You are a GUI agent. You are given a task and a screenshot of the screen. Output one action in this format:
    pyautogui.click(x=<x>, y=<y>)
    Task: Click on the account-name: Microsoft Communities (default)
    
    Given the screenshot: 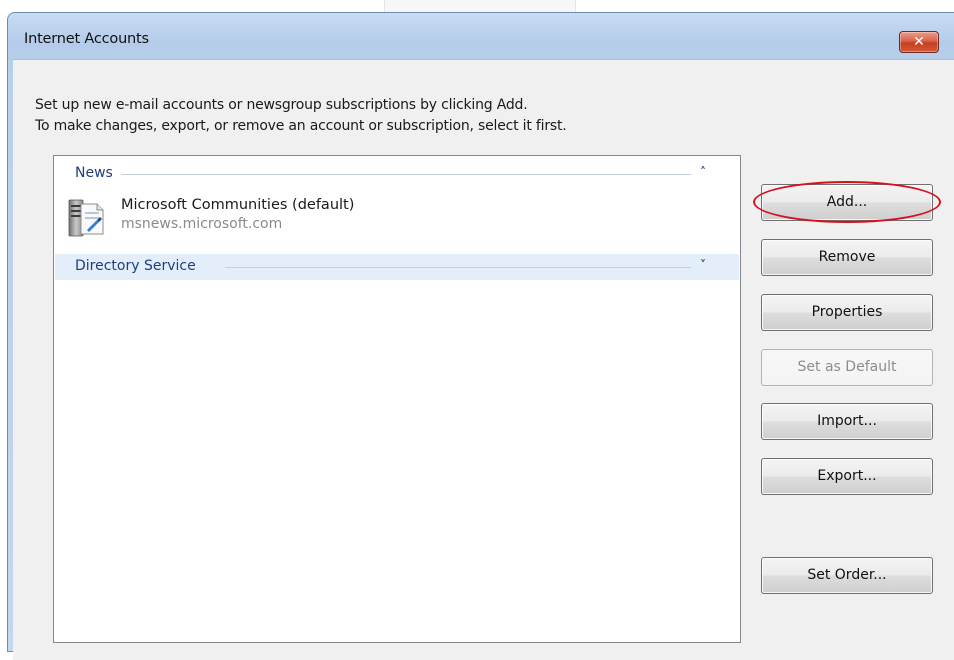 What is the action you would take?
    pyautogui.click(x=238, y=205)
    